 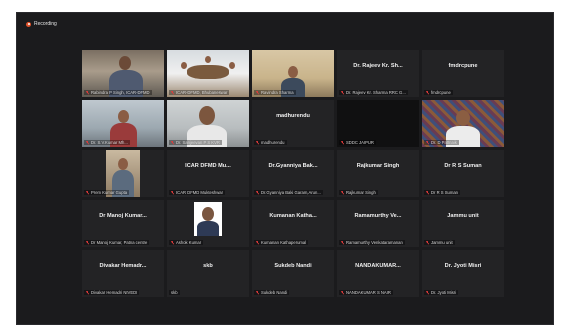 I want to click on participant-tile: Rabindra P Singh, ICAR-DFMD, so click(x=123, y=73).